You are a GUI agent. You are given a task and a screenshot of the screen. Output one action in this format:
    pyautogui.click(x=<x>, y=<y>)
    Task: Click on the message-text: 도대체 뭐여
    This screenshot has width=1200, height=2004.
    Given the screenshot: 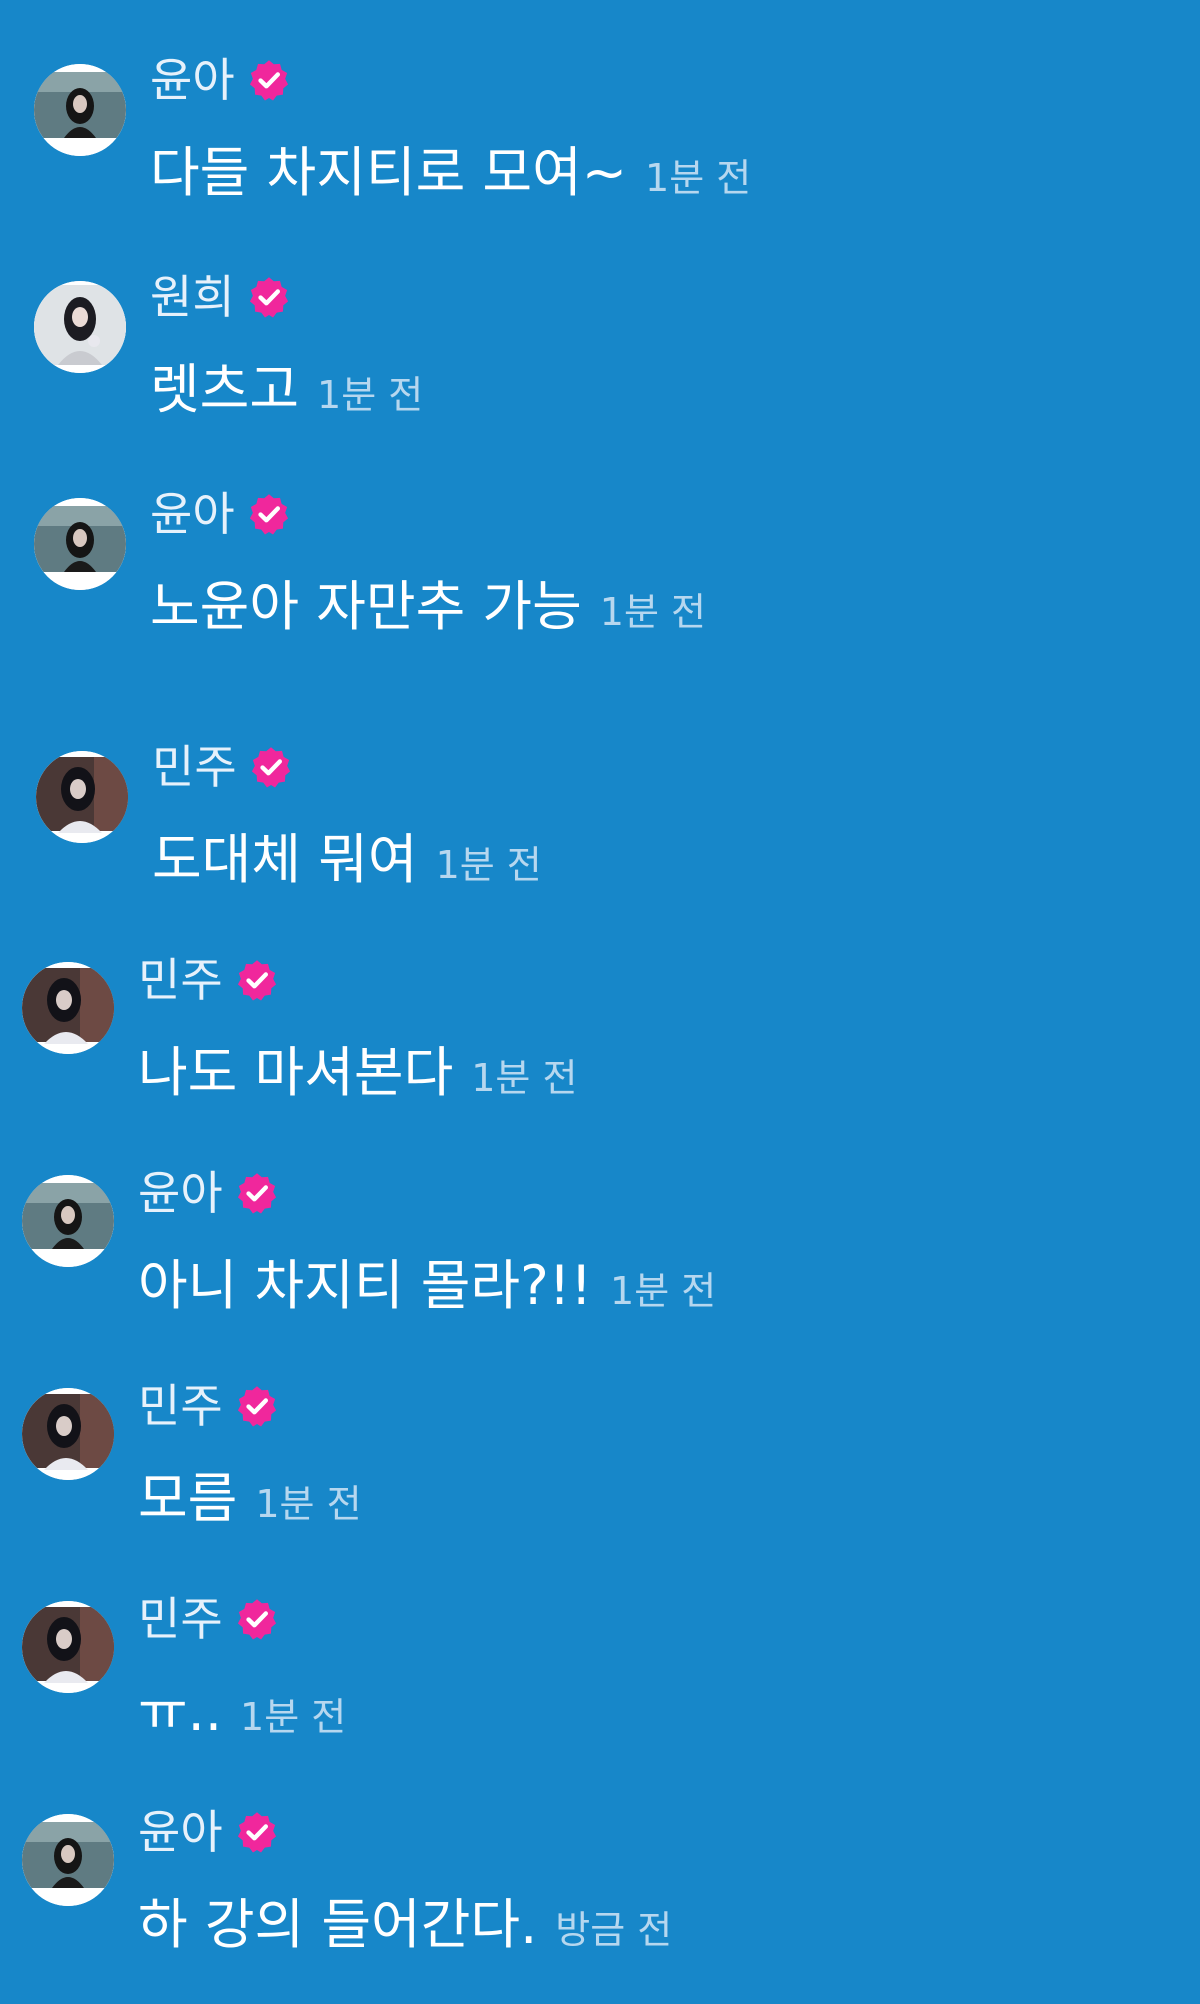 What is the action you would take?
    pyautogui.click(x=285, y=859)
    